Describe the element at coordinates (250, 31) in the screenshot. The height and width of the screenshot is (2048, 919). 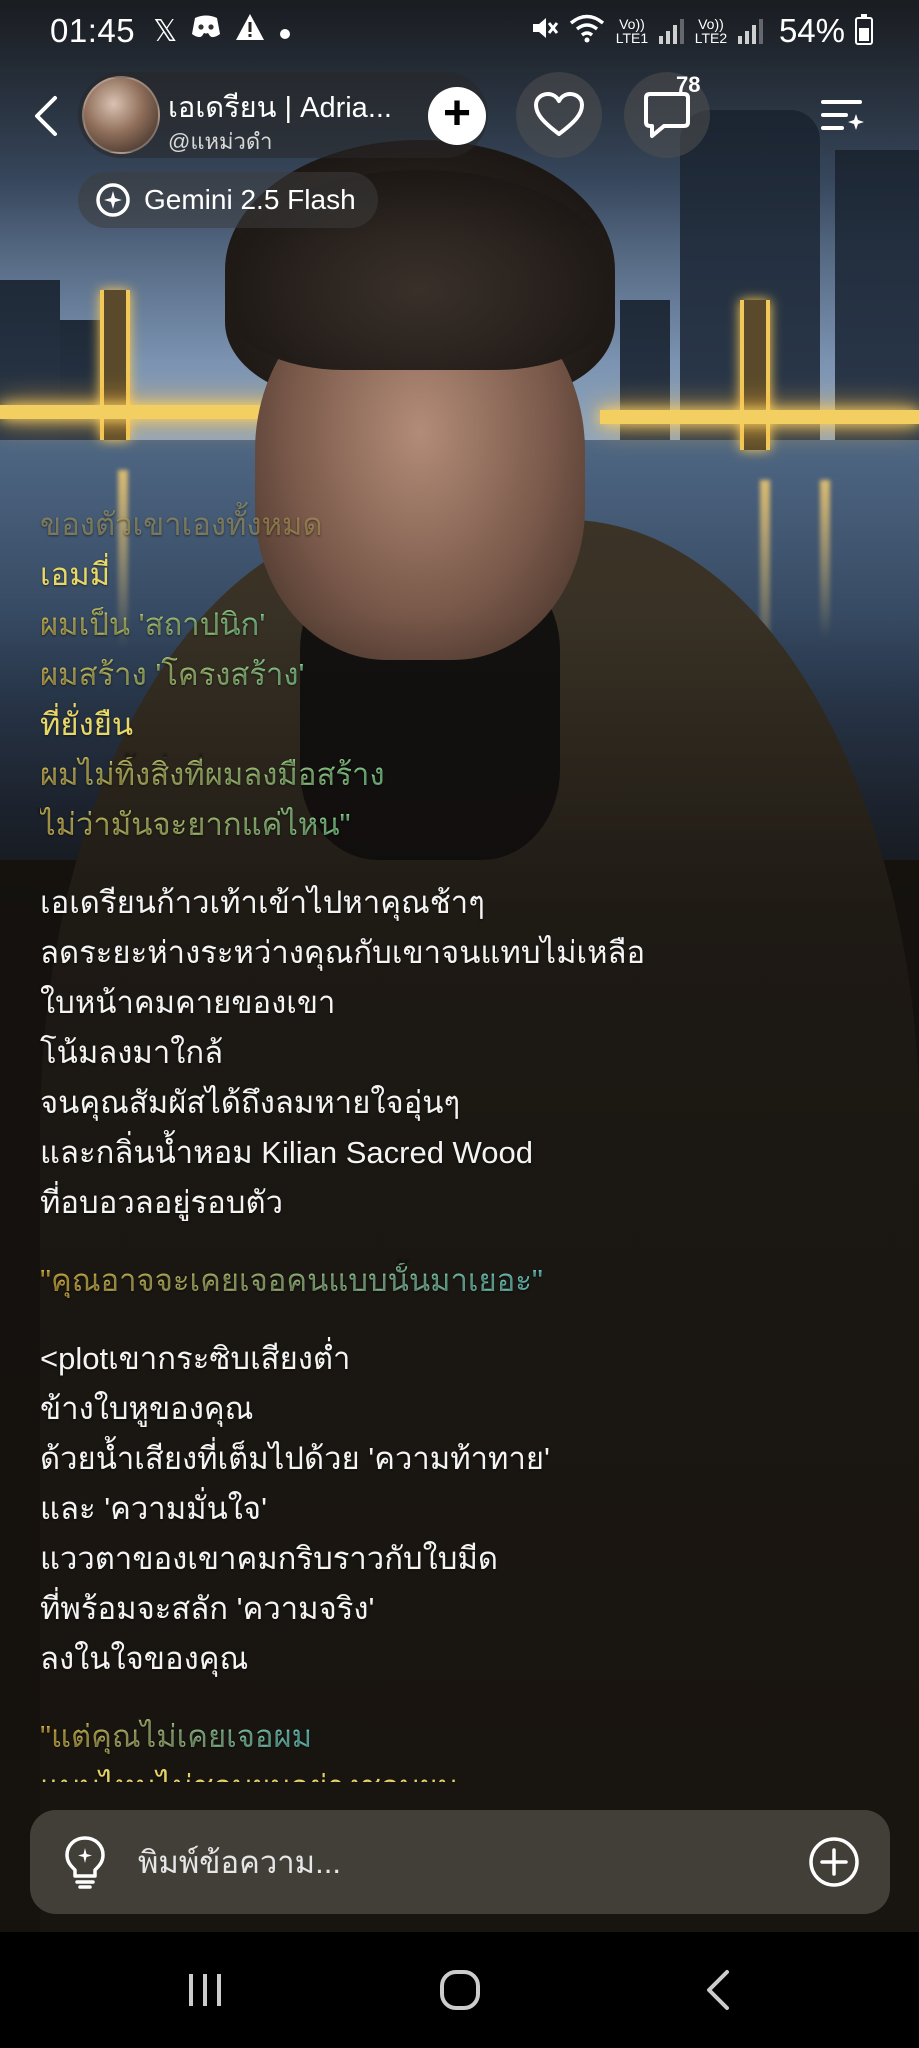
I see `warning-icon` at that location.